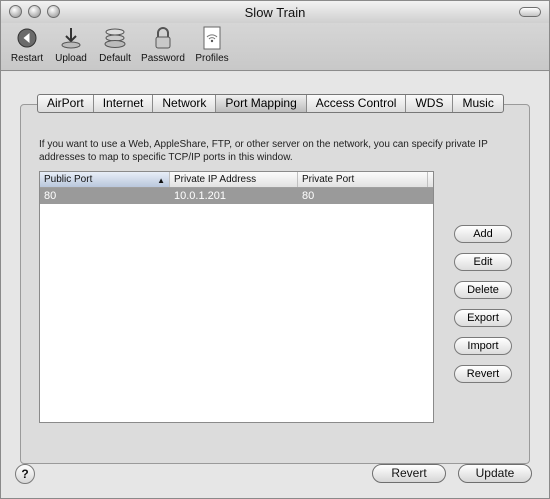 The width and height of the screenshot is (550, 499). Describe the element at coordinates (115, 58) in the screenshot. I see `default-label: Default` at that location.